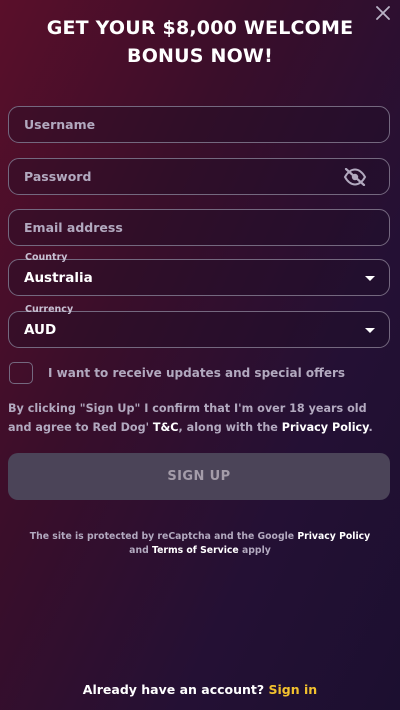 The image size is (400, 710). What do you see at coordinates (73, 227) in the screenshot?
I see `email-placeholder: Email address` at bounding box center [73, 227].